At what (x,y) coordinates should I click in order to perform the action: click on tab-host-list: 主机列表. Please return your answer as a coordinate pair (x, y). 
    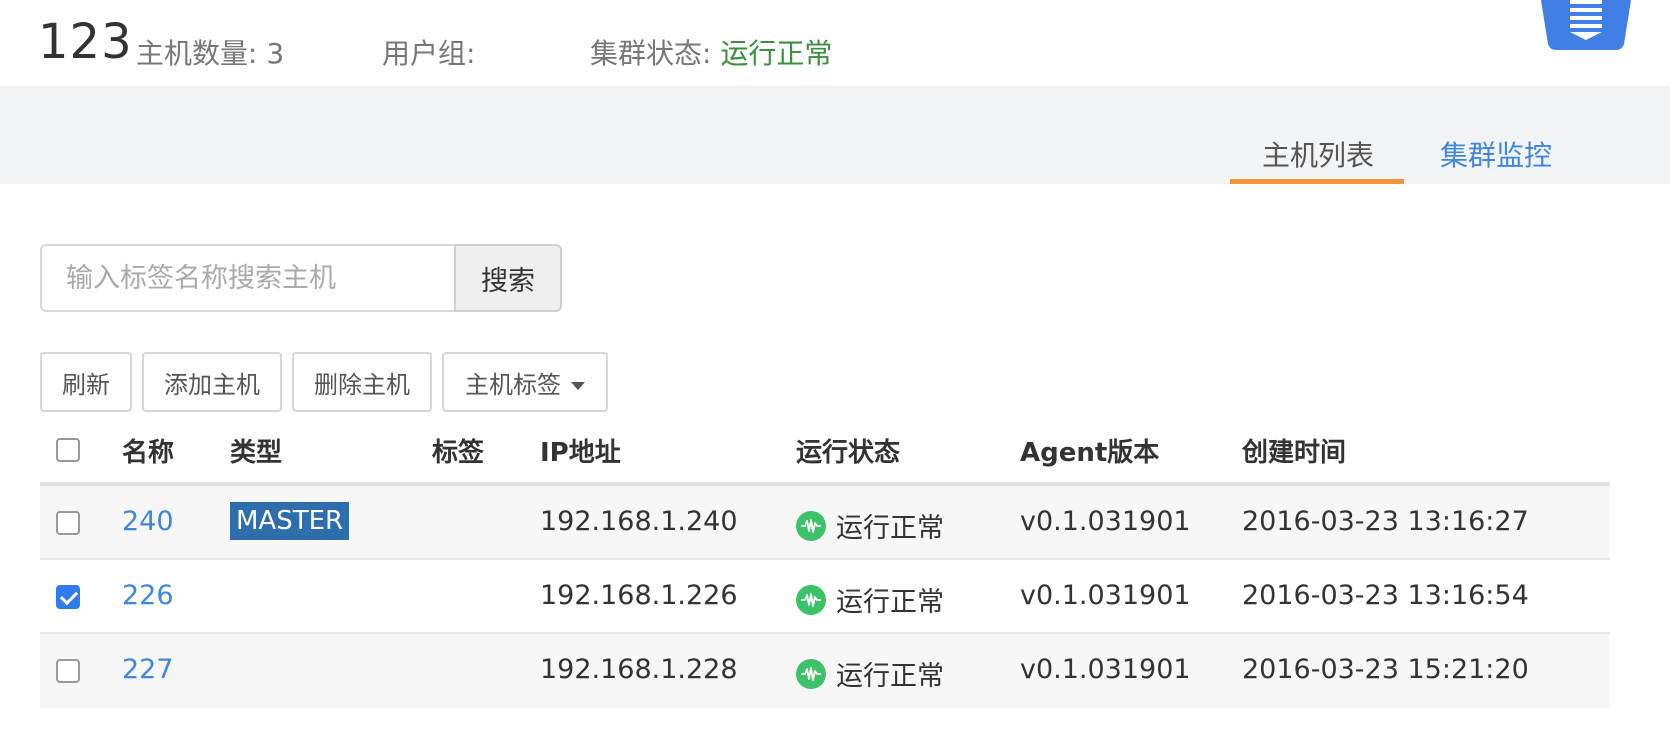
    Looking at the image, I should click on (1318, 154).